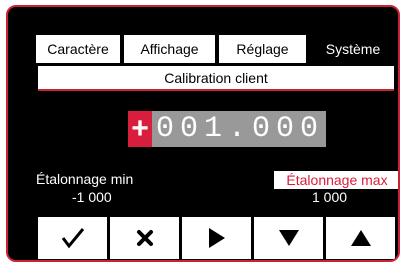 The height and width of the screenshot is (265, 409). Describe the element at coordinates (336, 180) in the screenshot. I see `calibration-max-label: Étalonnage max` at that location.